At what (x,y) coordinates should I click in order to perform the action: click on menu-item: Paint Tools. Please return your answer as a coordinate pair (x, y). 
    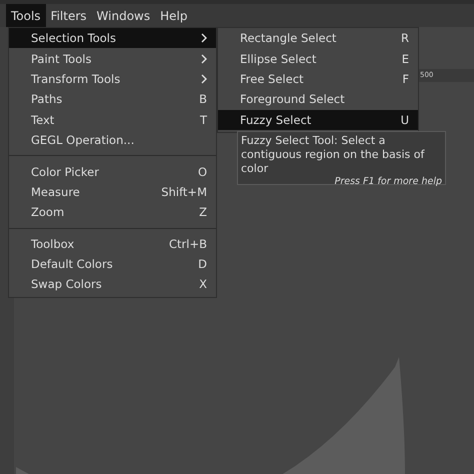
    Looking at the image, I should click on (112, 58).